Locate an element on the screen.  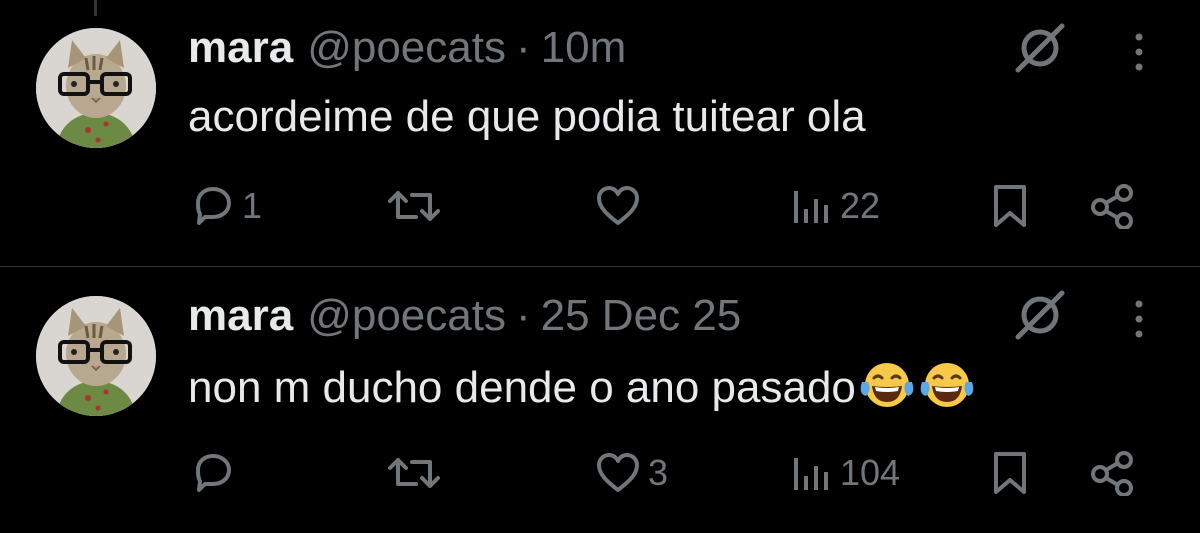
views-button: 22 is located at coordinates (835, 206).